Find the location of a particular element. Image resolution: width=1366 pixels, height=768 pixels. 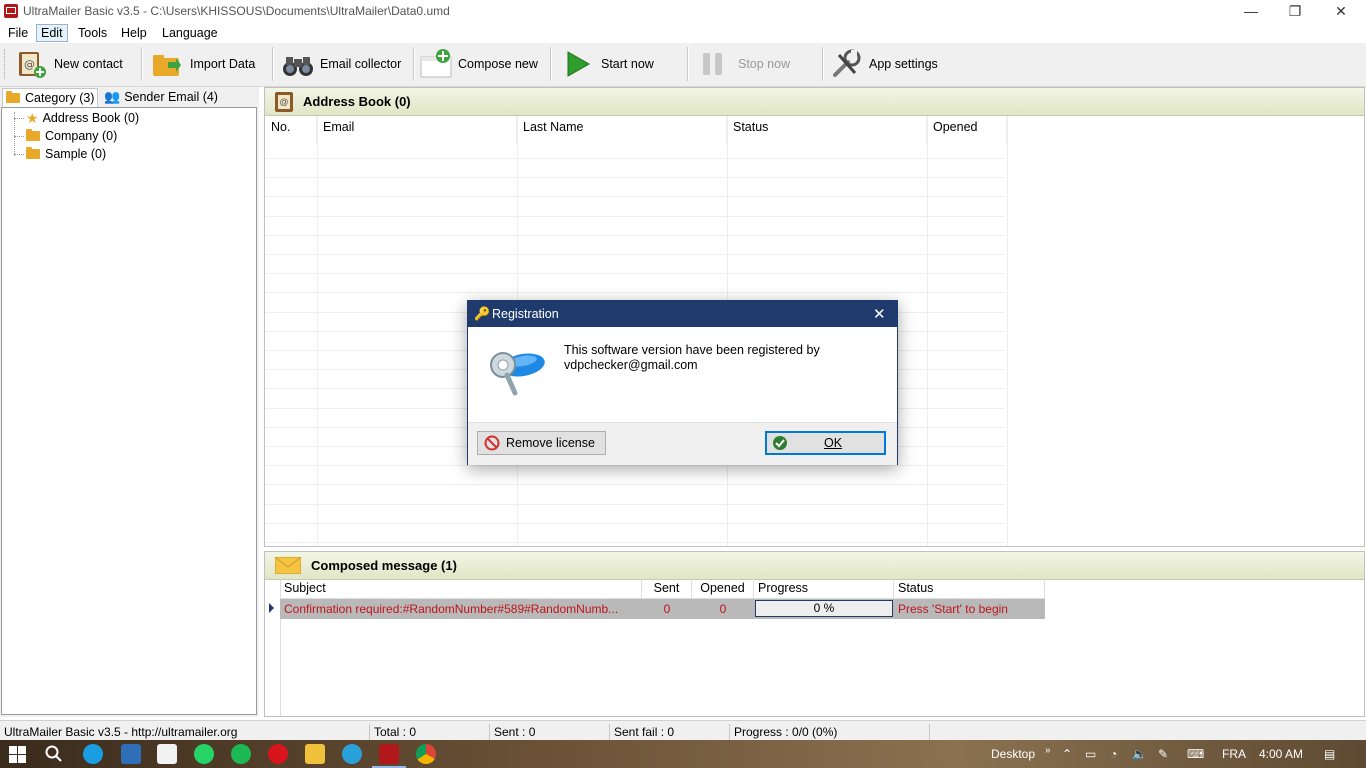

tree-item-address-book: ★ Address Book (0) is located at coordinates (82, 118).